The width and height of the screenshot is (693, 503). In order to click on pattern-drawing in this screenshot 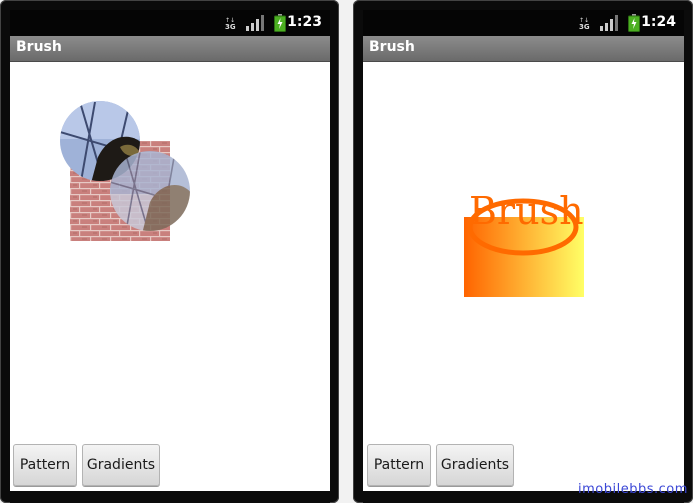, I will do `click(125, 171)`.